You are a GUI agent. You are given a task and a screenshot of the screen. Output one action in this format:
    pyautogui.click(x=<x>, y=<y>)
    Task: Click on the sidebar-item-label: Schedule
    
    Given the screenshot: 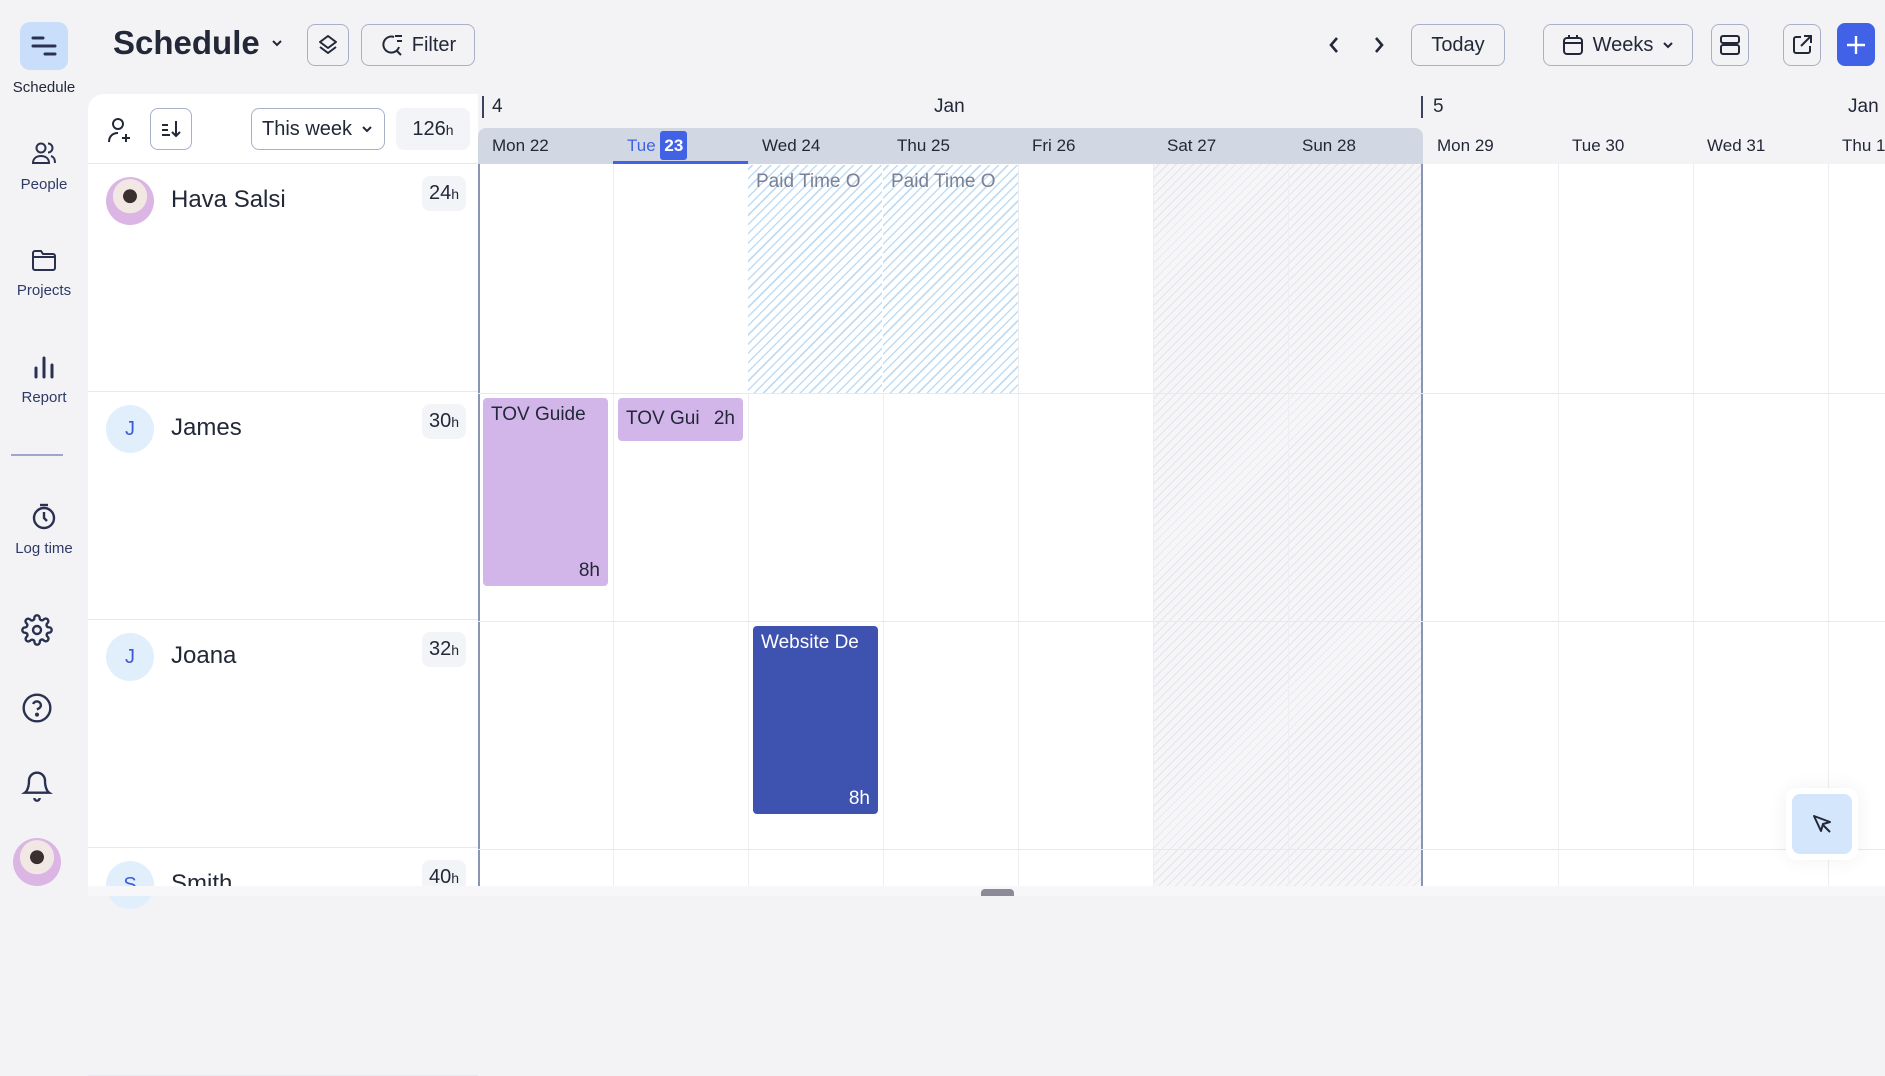 What is the action you would take?
    pyautogui.click(x=44, y=87)
    